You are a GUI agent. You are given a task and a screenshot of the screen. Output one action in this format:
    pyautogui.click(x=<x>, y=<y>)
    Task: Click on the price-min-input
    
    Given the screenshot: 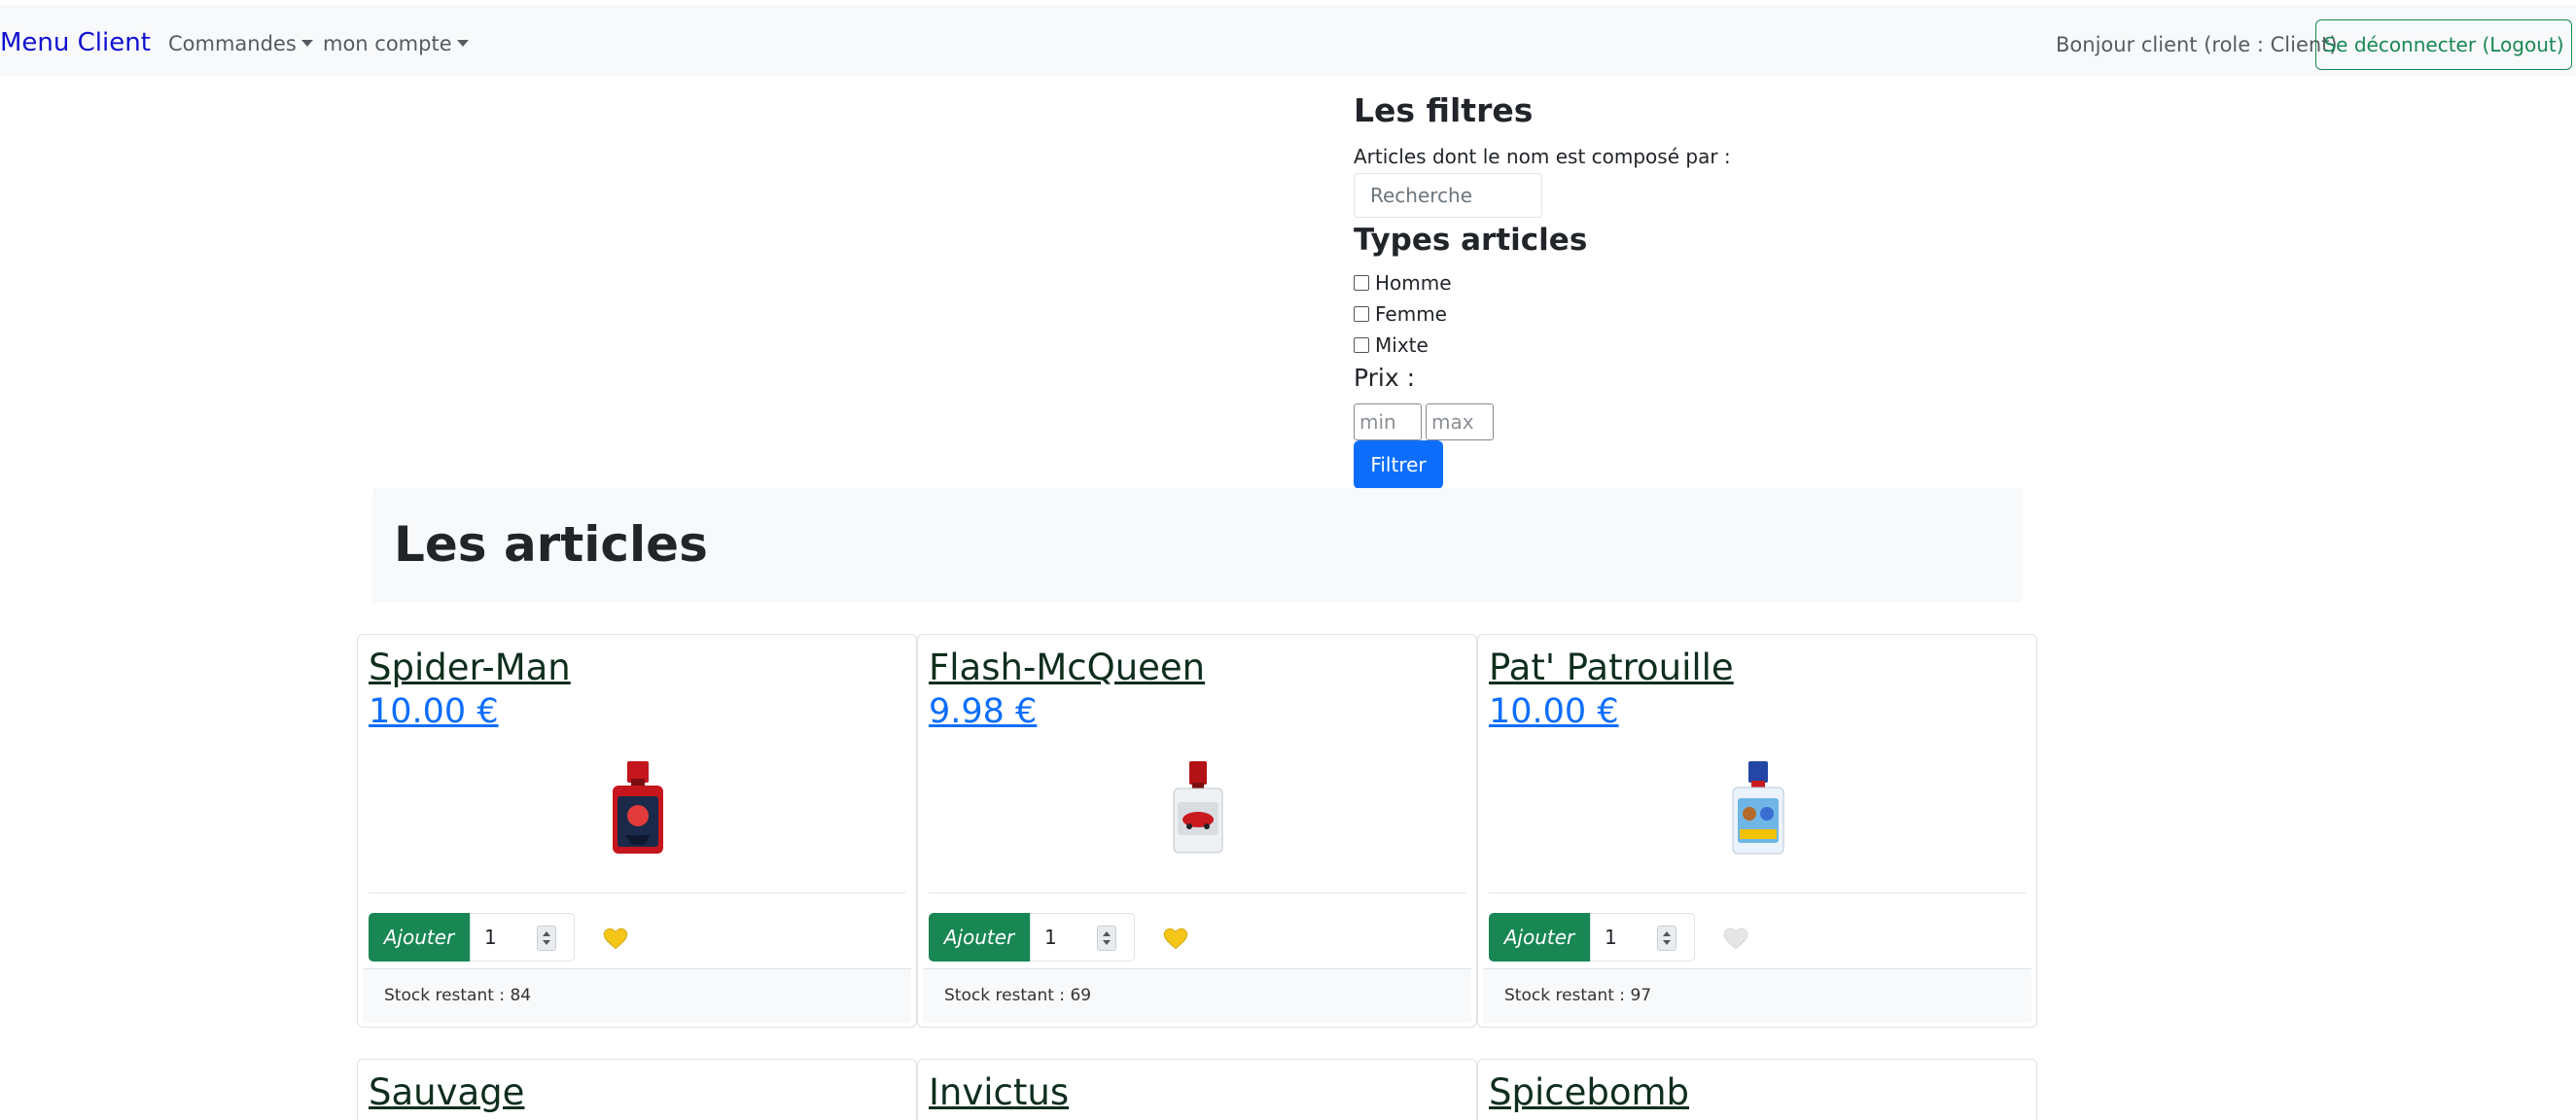 What is the action you would take?
    pyautogui.click(x=1388, y=421)
    